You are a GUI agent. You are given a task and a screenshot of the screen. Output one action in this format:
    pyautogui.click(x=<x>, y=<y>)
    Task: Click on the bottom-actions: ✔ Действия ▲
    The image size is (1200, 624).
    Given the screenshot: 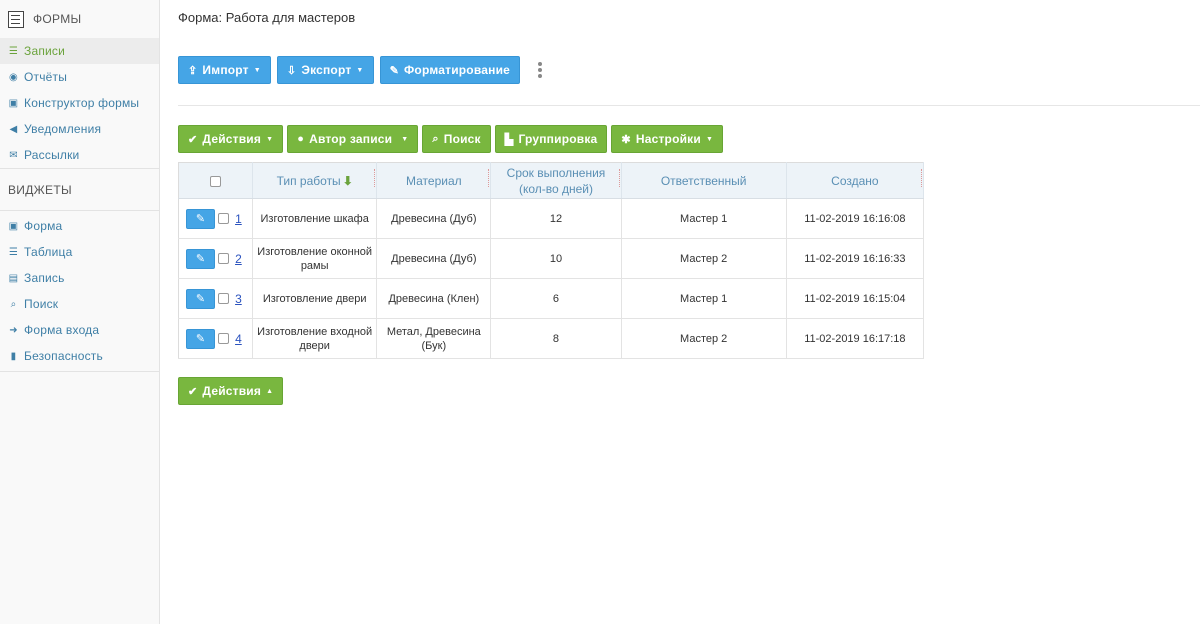 What is the action you would take?
    pyautogui.click(x=231, y=391)
    